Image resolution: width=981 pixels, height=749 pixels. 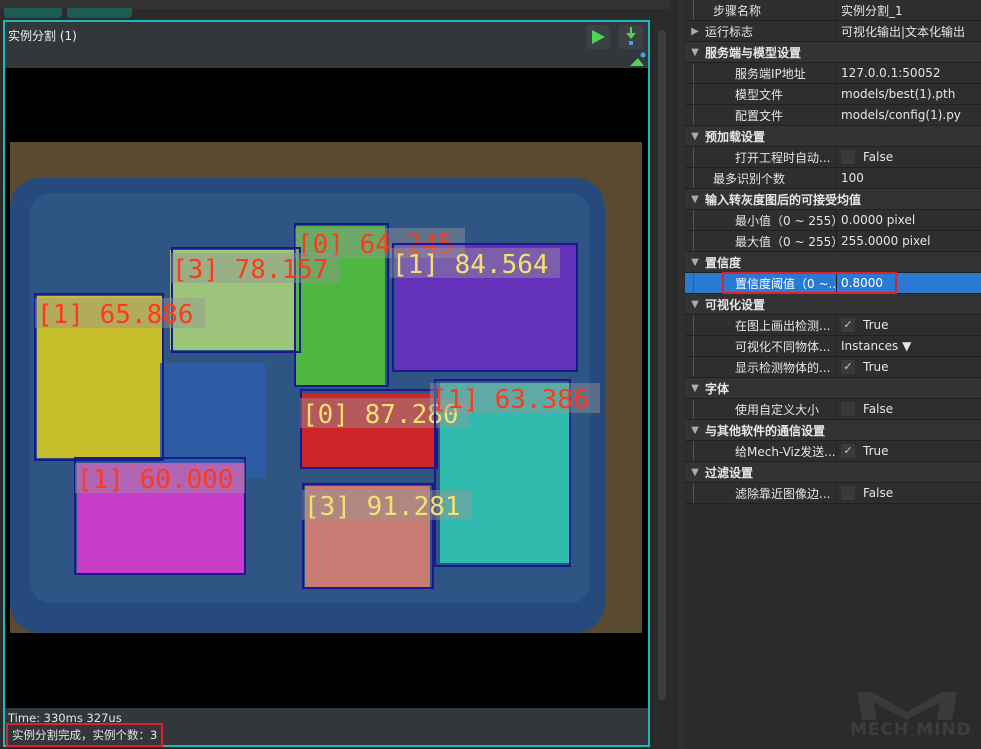 I want to click on property-row: 给Mech-Viz发送... ✓ True, so click(x=833, y=451).